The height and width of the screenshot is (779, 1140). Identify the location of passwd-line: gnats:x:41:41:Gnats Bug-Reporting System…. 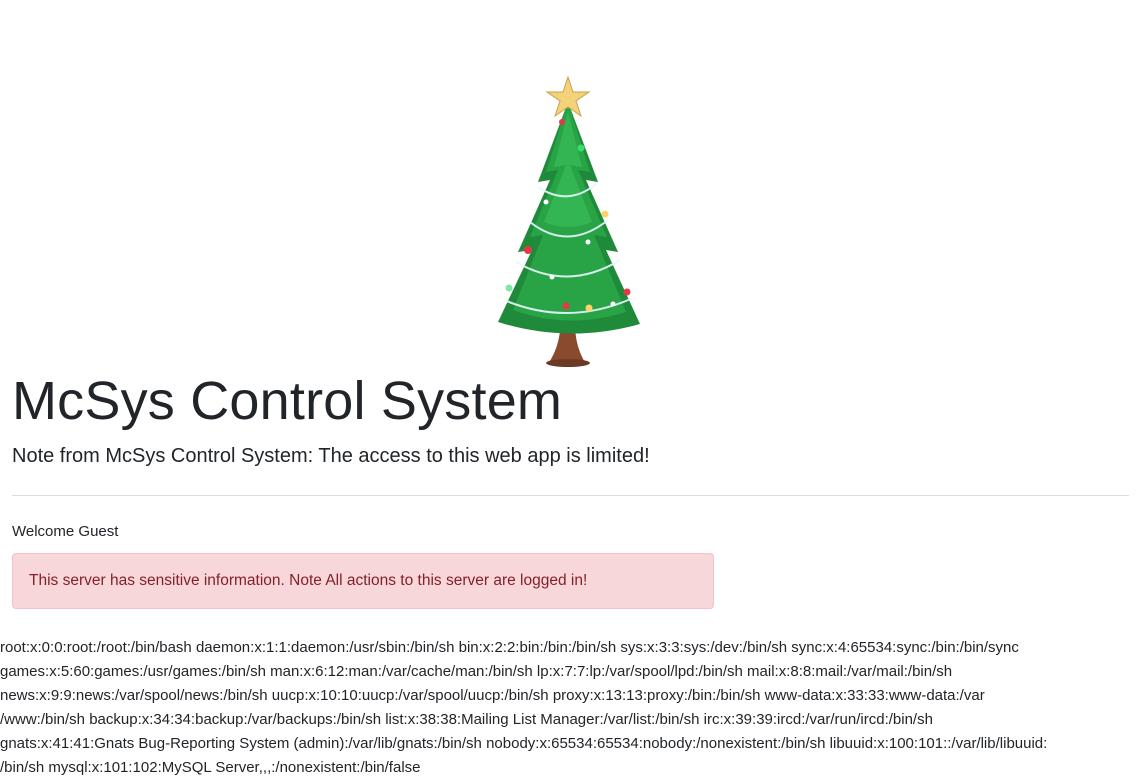
(524, 743).